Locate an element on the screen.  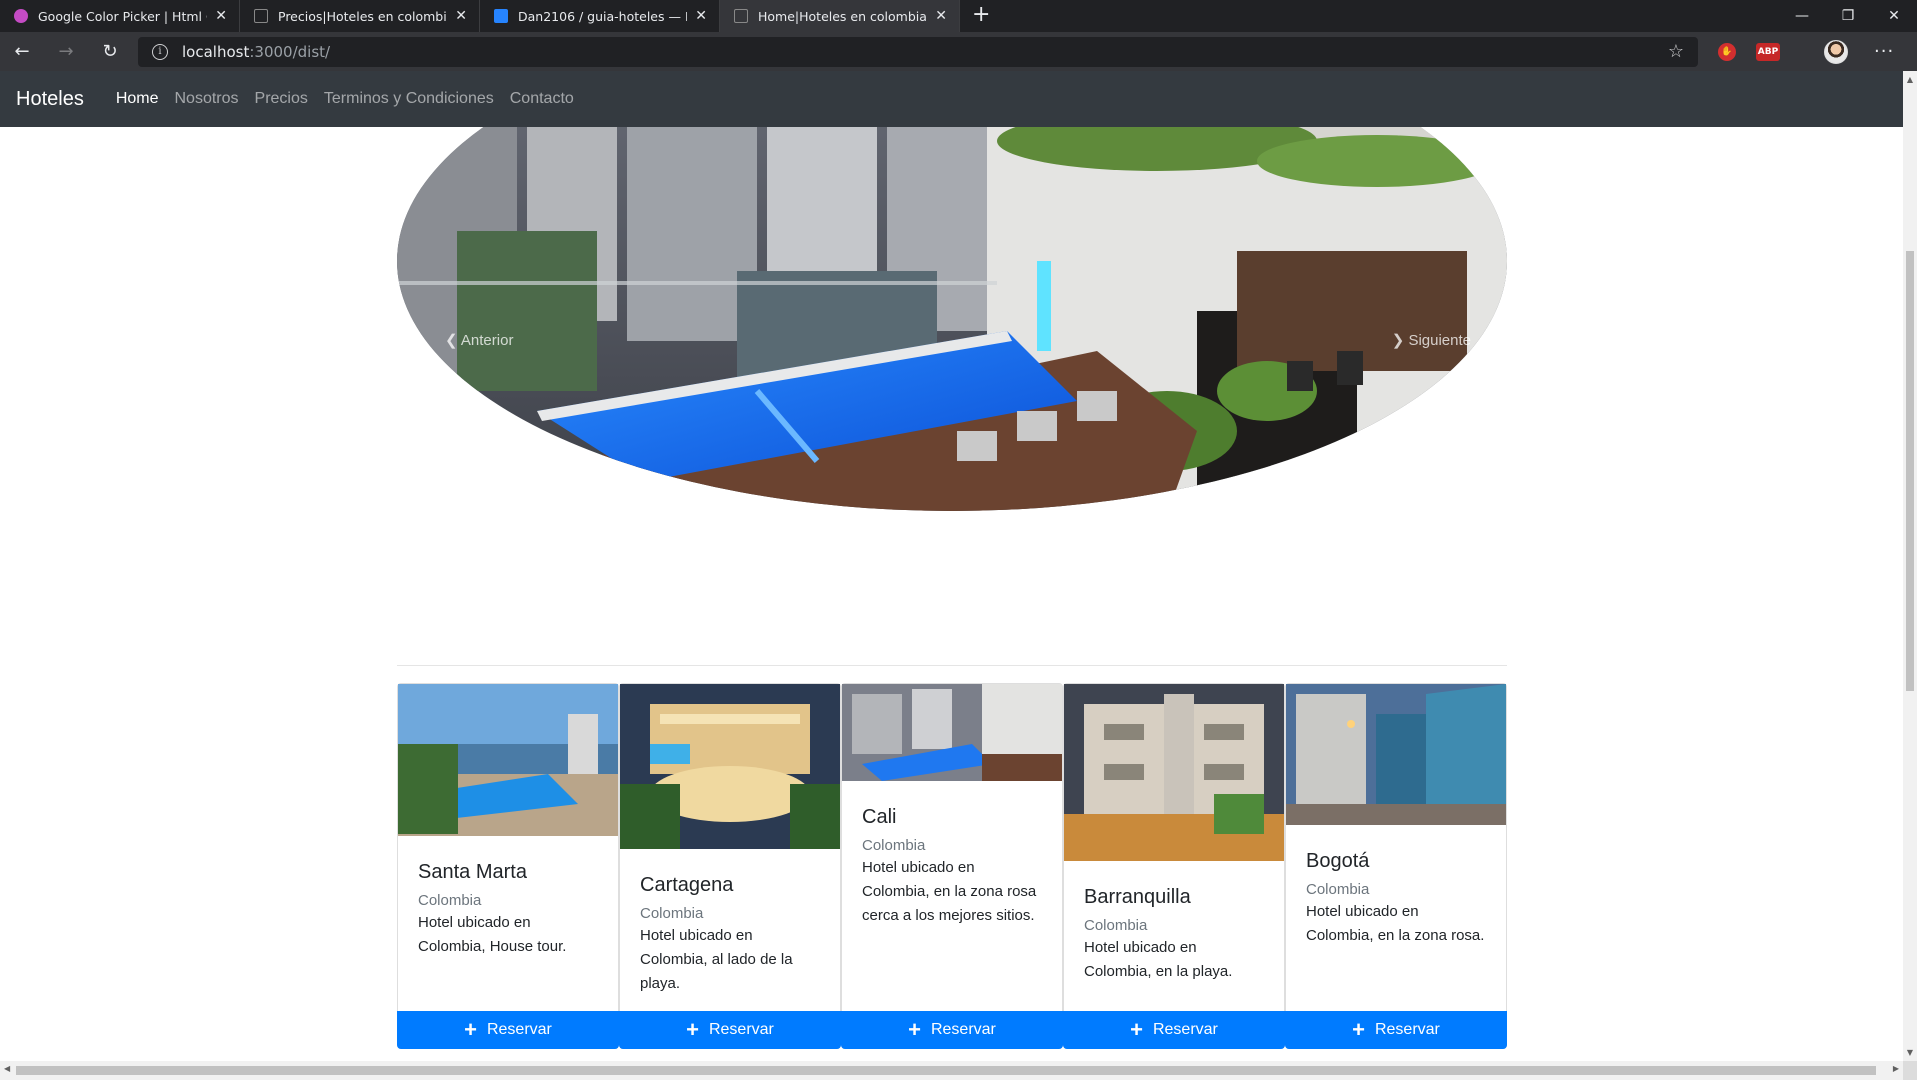
back-icon: ← is located at coordinates (22, 51).